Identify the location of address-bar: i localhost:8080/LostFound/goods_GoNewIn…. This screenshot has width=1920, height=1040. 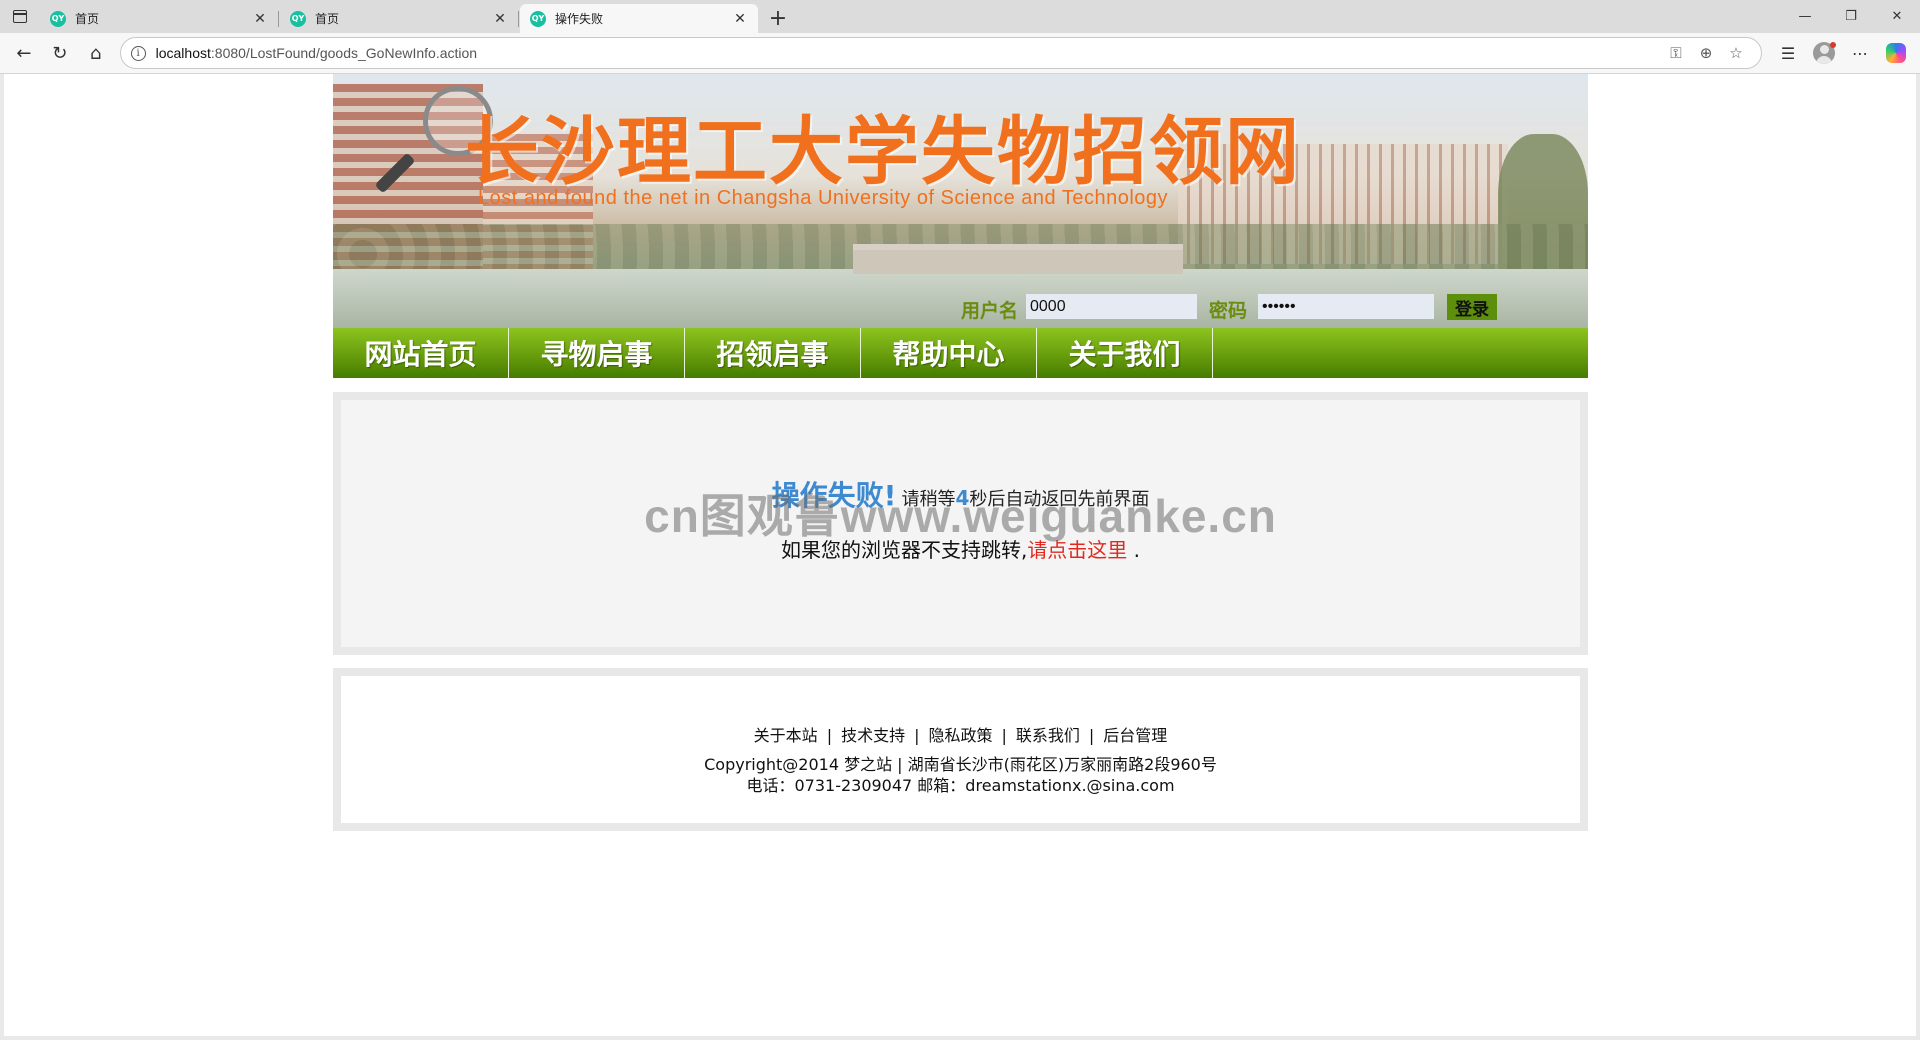
(940, 53).